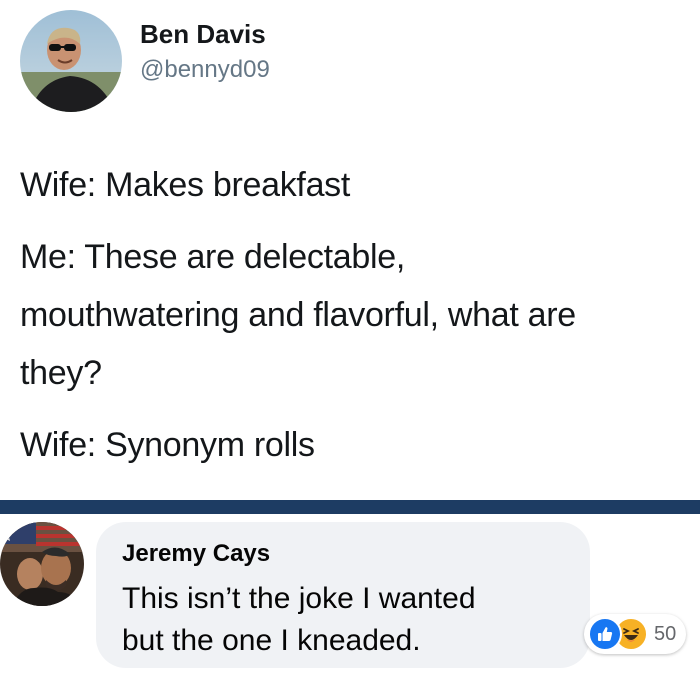  Describe the element at coordinates (212, 257) in the screenshot. I see `tweet-line: Me: These are delectable,` at that location.